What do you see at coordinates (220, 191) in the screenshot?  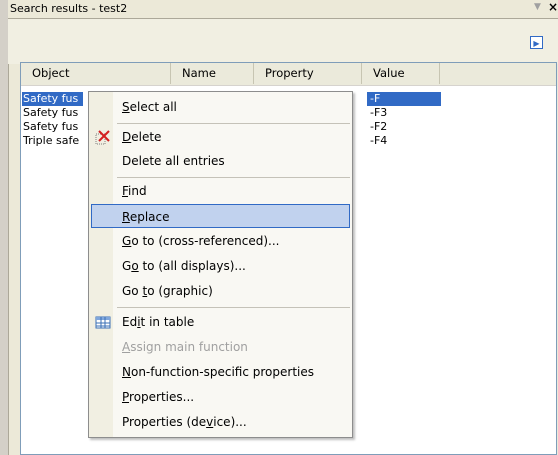 I see `menu-item-find: Find` at bounding box center [220, 191].